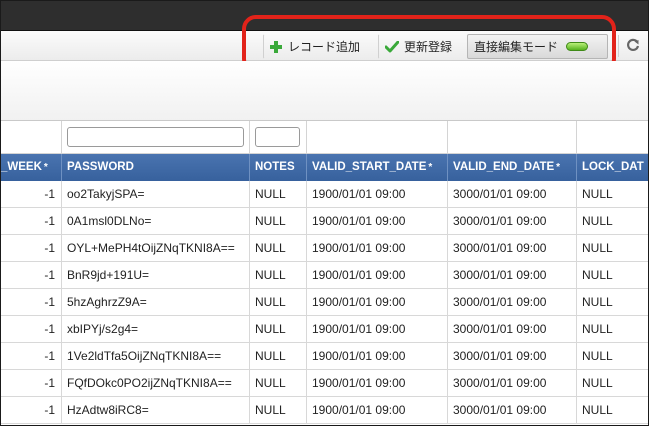 Image resolution: width=649 pixels, height=426 pixels. Describe the element at coordinates (377, 137) in the screenshot. I see `filter-cell-start` at that location.